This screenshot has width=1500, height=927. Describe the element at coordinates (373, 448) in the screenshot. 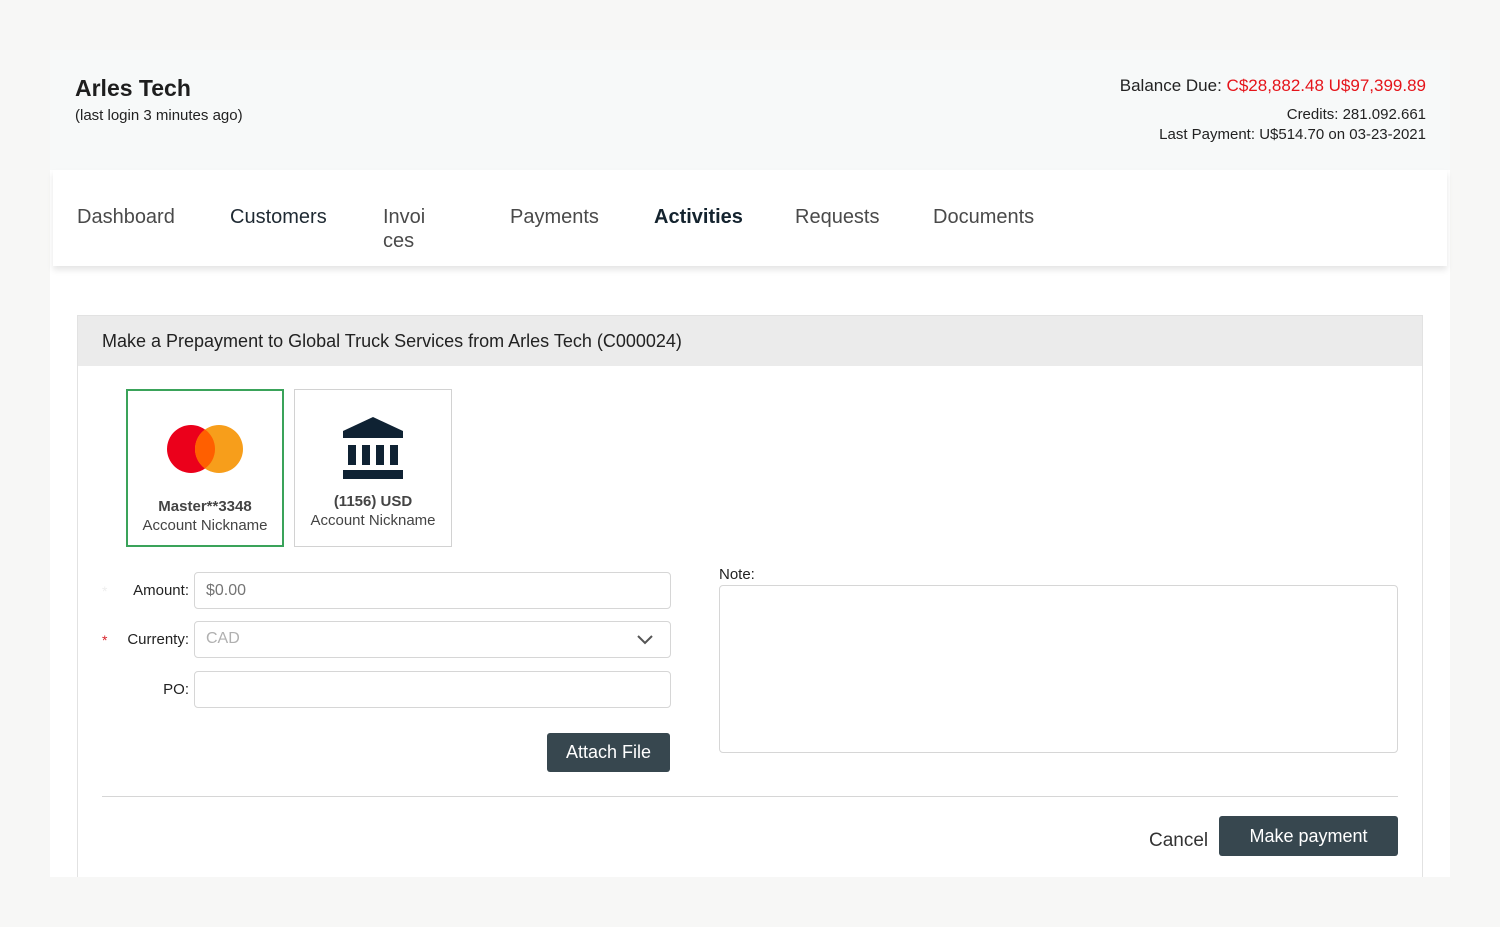

I see `bank-icon` at that location.